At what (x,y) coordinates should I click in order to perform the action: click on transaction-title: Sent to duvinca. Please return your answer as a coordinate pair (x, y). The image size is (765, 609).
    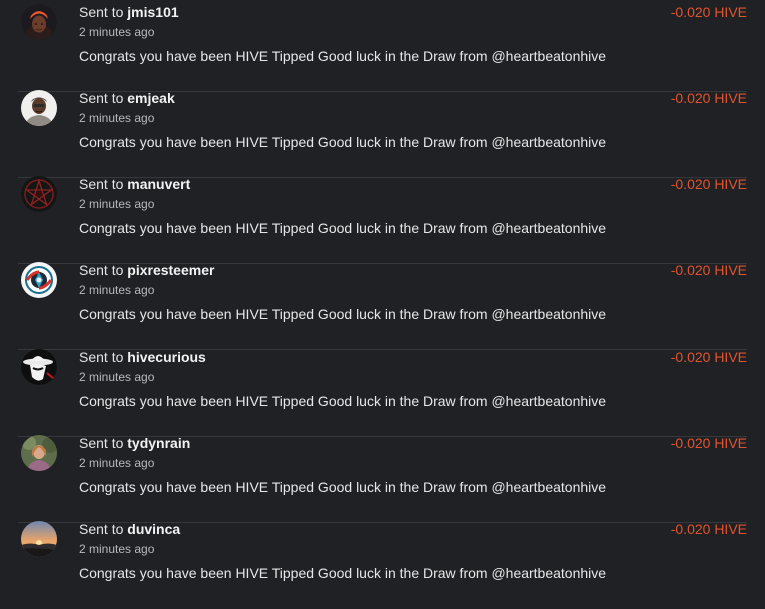
    Looking at the image, I should click on (129, 529).